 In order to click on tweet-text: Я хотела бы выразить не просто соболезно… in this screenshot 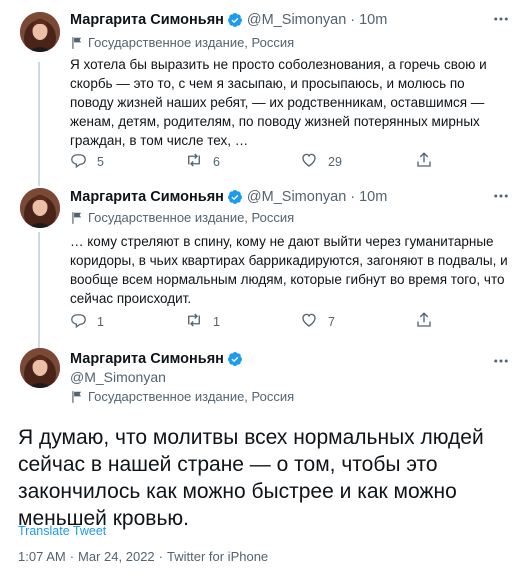, I will do `click(278, 102)`.